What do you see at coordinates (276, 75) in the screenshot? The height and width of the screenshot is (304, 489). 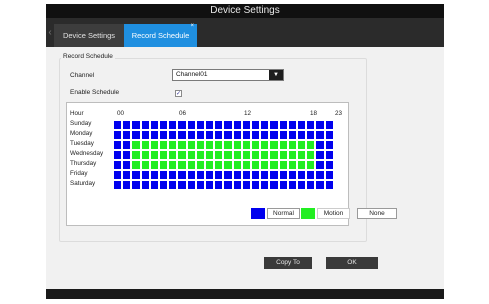 I see `chevron-down-icon: ▼` at bounding box center [276, 75].